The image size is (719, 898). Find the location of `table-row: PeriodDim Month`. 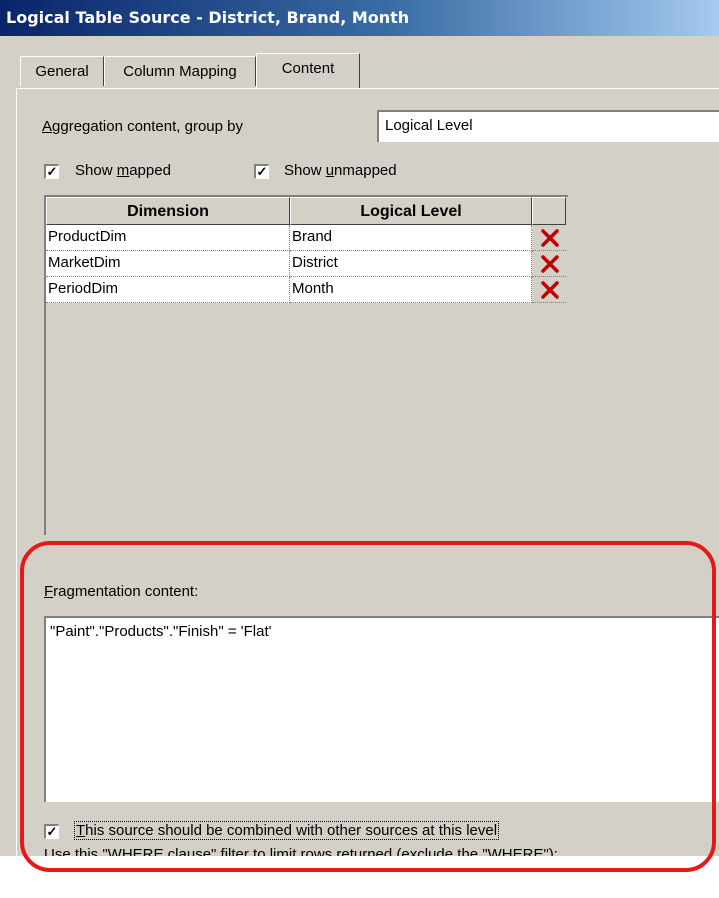

table-row: PeriodDim Month is located at coordinates (306, 290).